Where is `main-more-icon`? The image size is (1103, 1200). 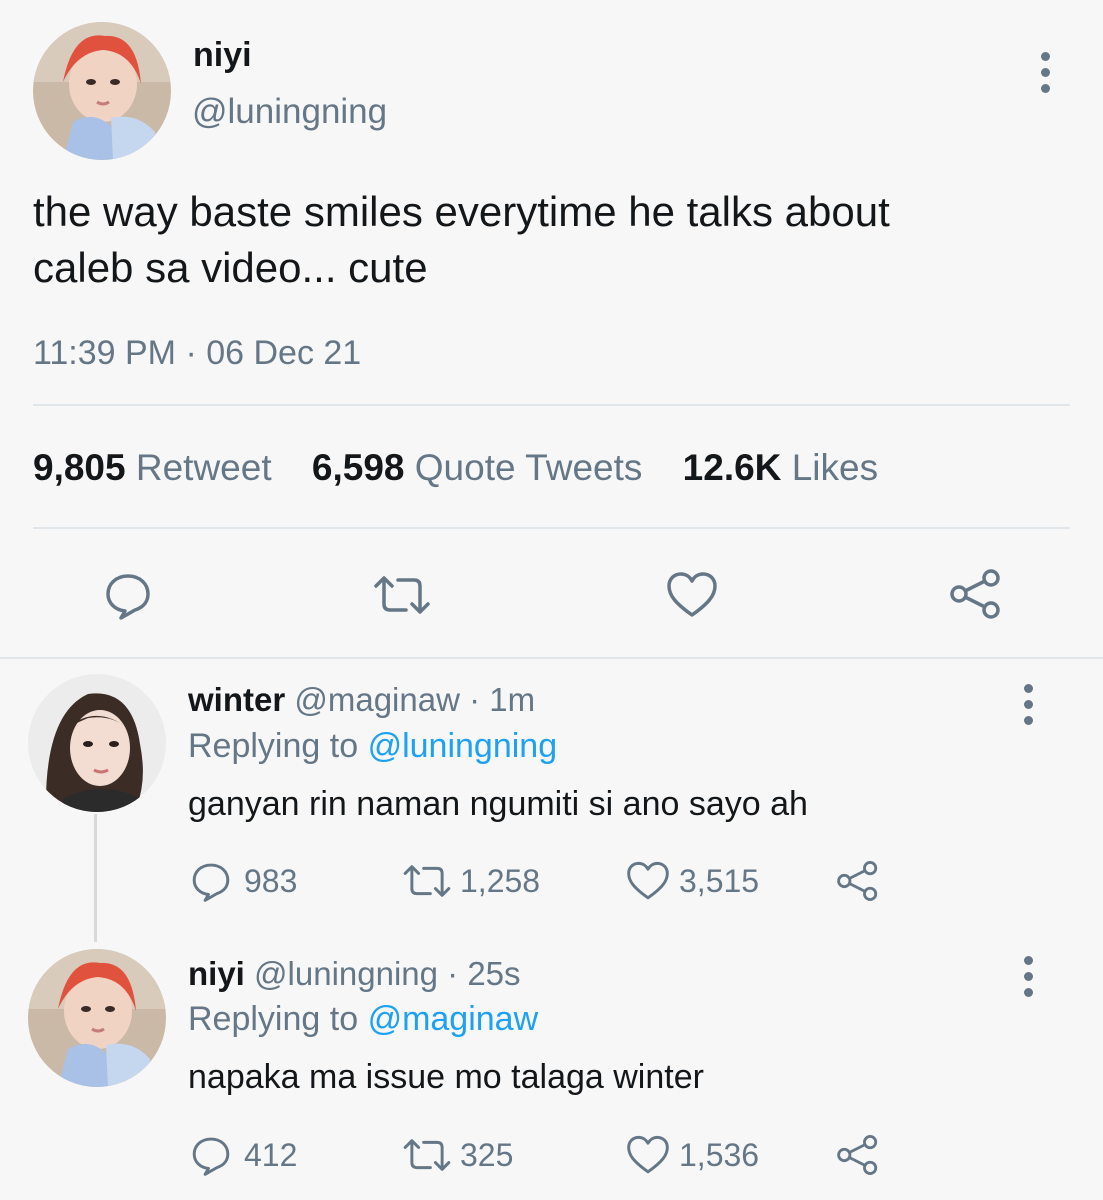 main-more-icon is located at coordinates (1046, 76).